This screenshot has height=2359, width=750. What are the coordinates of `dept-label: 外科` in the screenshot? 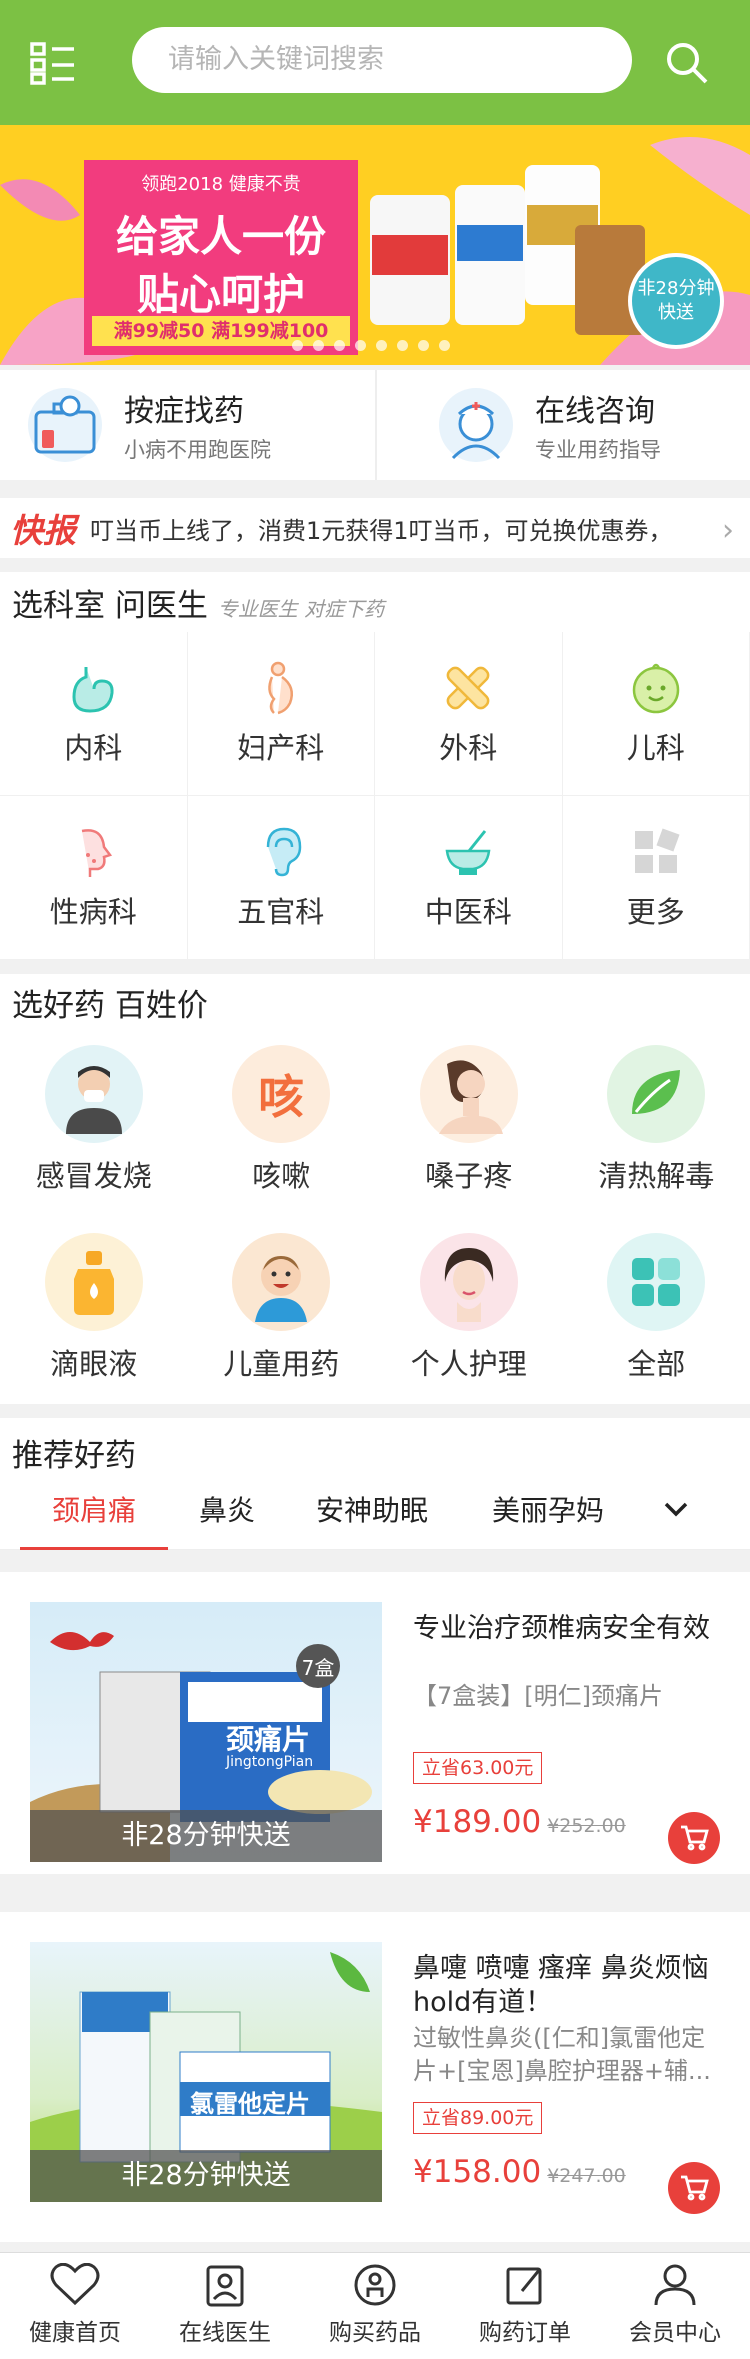 It's located at (468, 747).